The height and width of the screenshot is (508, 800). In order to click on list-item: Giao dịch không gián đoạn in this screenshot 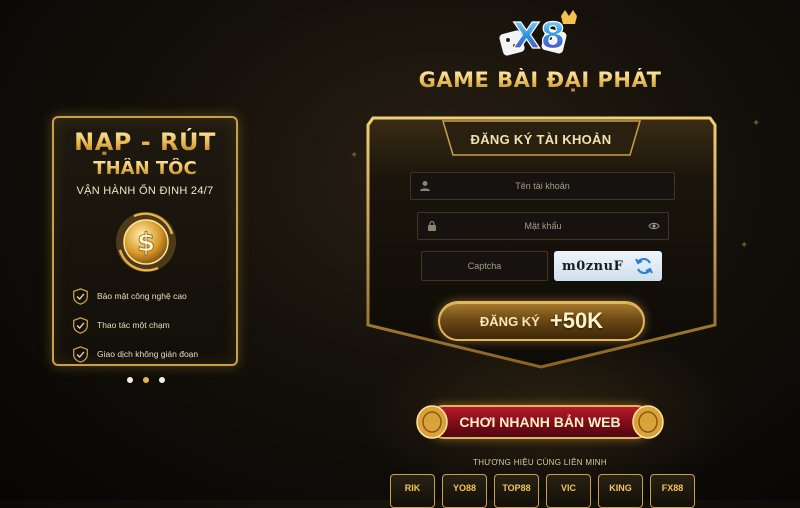, I will do `click(152, 354)`.